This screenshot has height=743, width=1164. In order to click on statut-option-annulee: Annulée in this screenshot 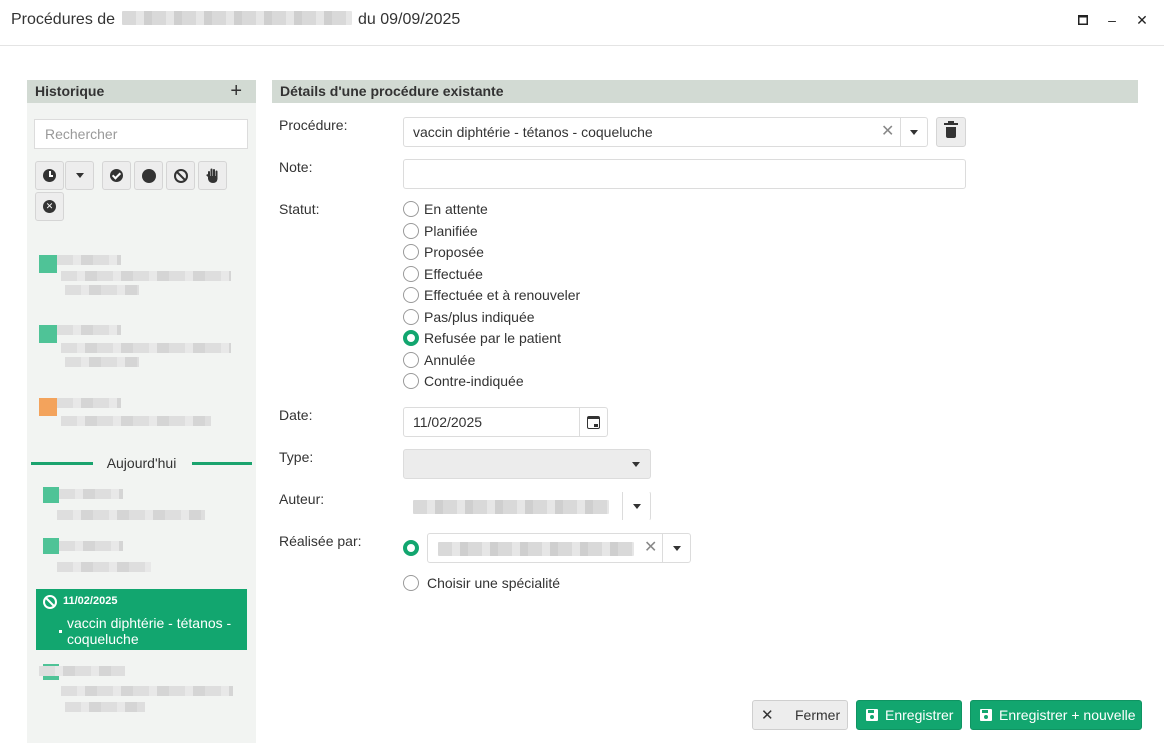, I will do `click(439, 360)`.